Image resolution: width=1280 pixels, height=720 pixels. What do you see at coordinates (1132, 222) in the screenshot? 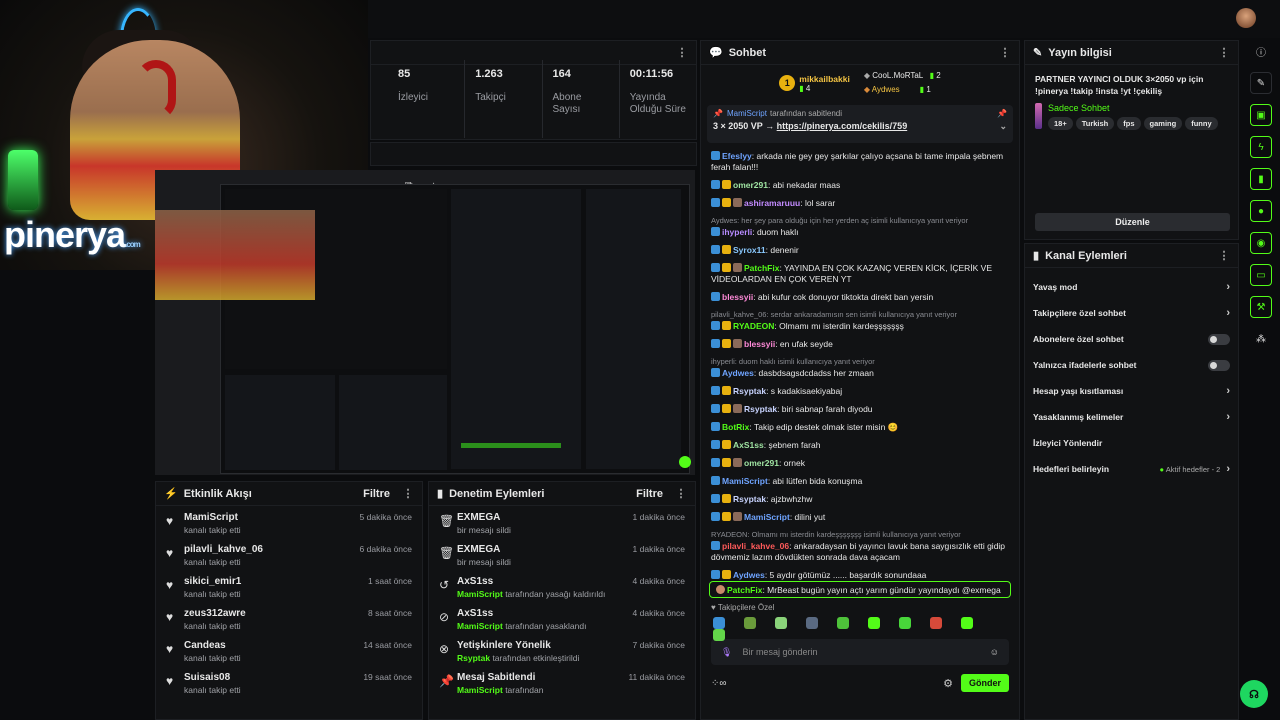
I see `edit-stream-button: Düzenle` at bounding box center [1132, 222].